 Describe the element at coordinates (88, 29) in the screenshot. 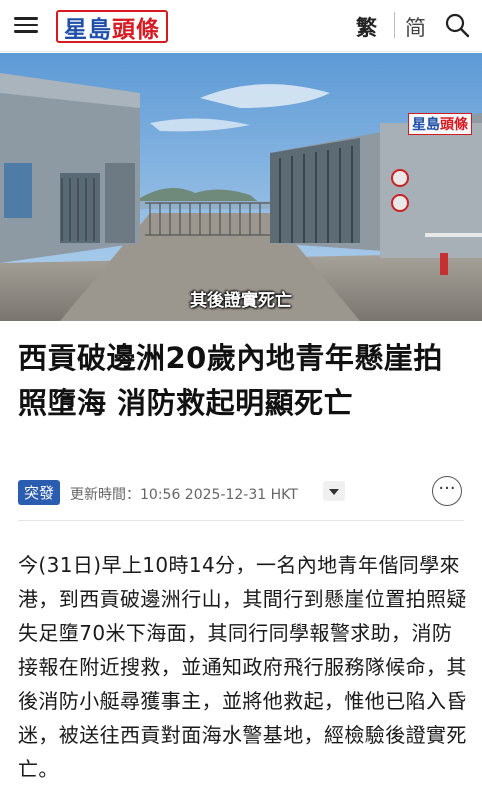

I see `logo-text-part1: 星島` at that location.